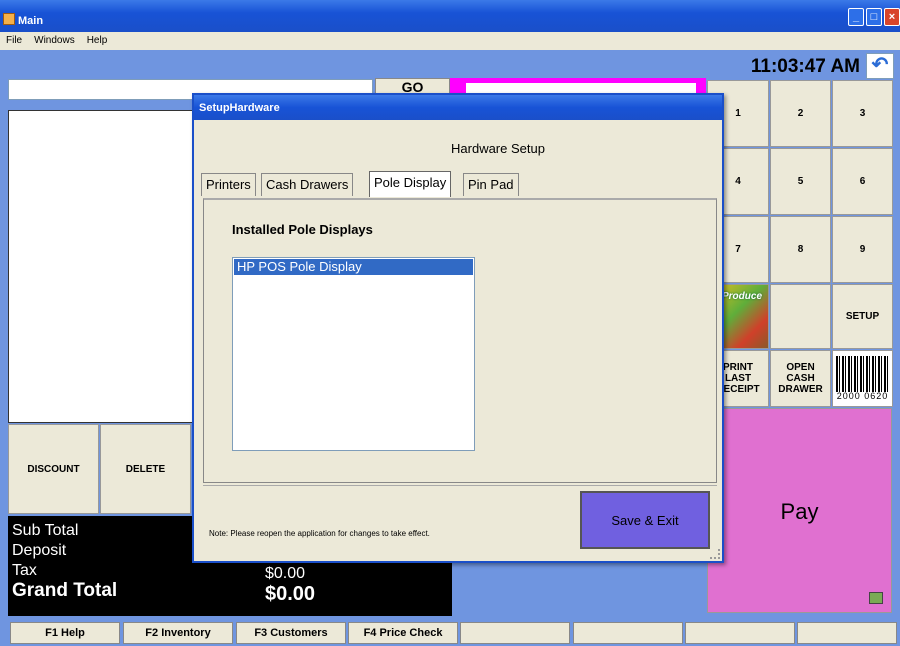 This screenshot has width=900, height=646. I want to click on barcode-icon, so click(862, 373).